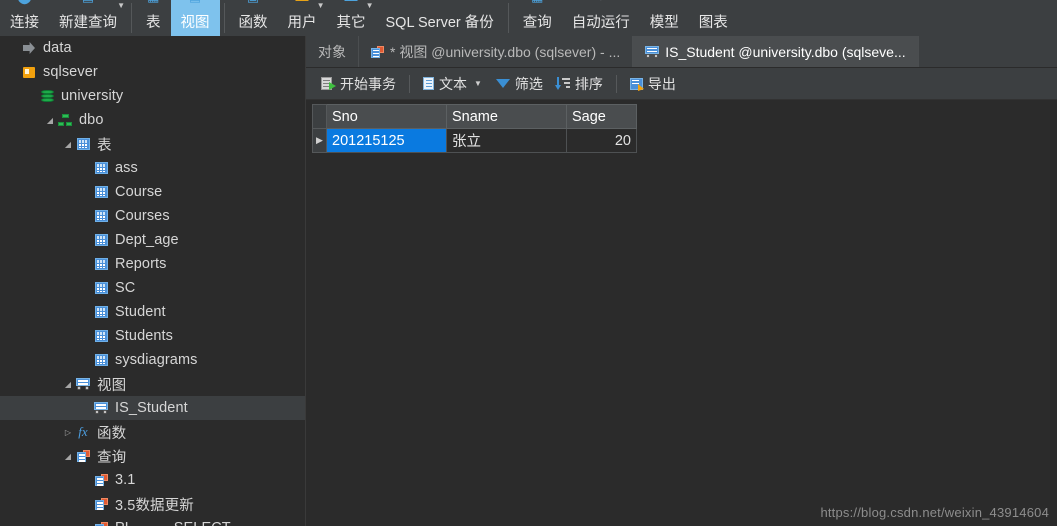 This screenshot has height=526, width=1057. What do you see at coordinates (152, 504) in the screenshot?
I see `tree-item-3.5数据更新: 3.5数据更新` at bounding box center [152, 504].